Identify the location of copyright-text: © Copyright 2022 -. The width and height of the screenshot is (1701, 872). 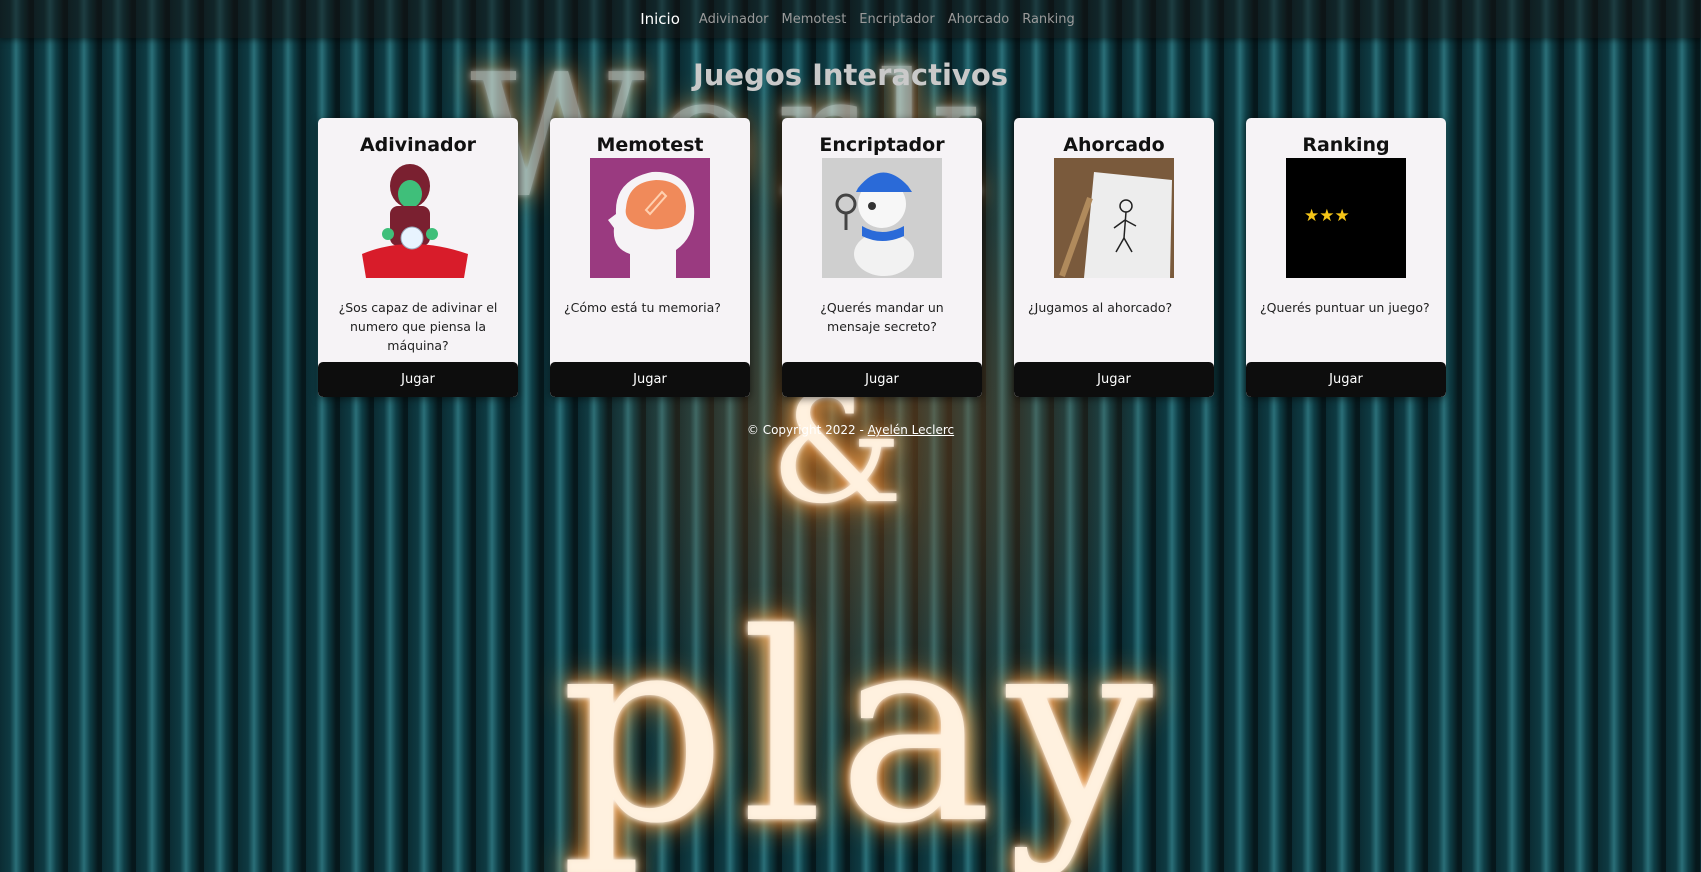
(807, 430).